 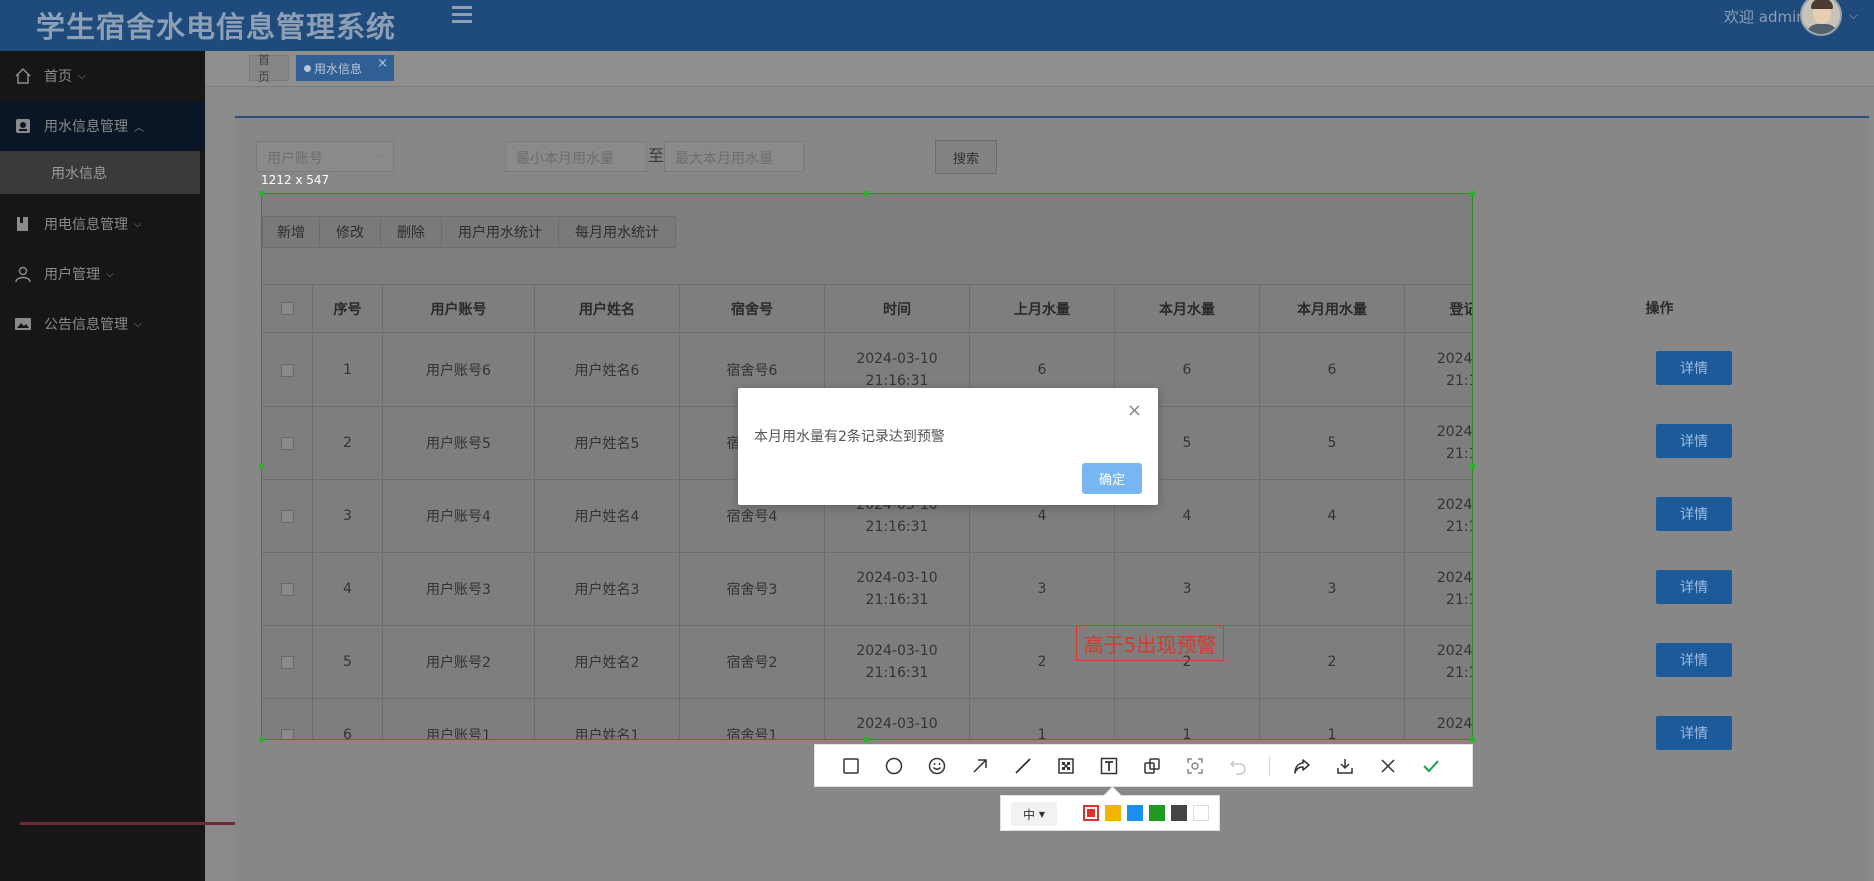 What do you see at coordinates (23, 75) in the screenshot?
I see `home-icon` at bounding box center [23, 75].